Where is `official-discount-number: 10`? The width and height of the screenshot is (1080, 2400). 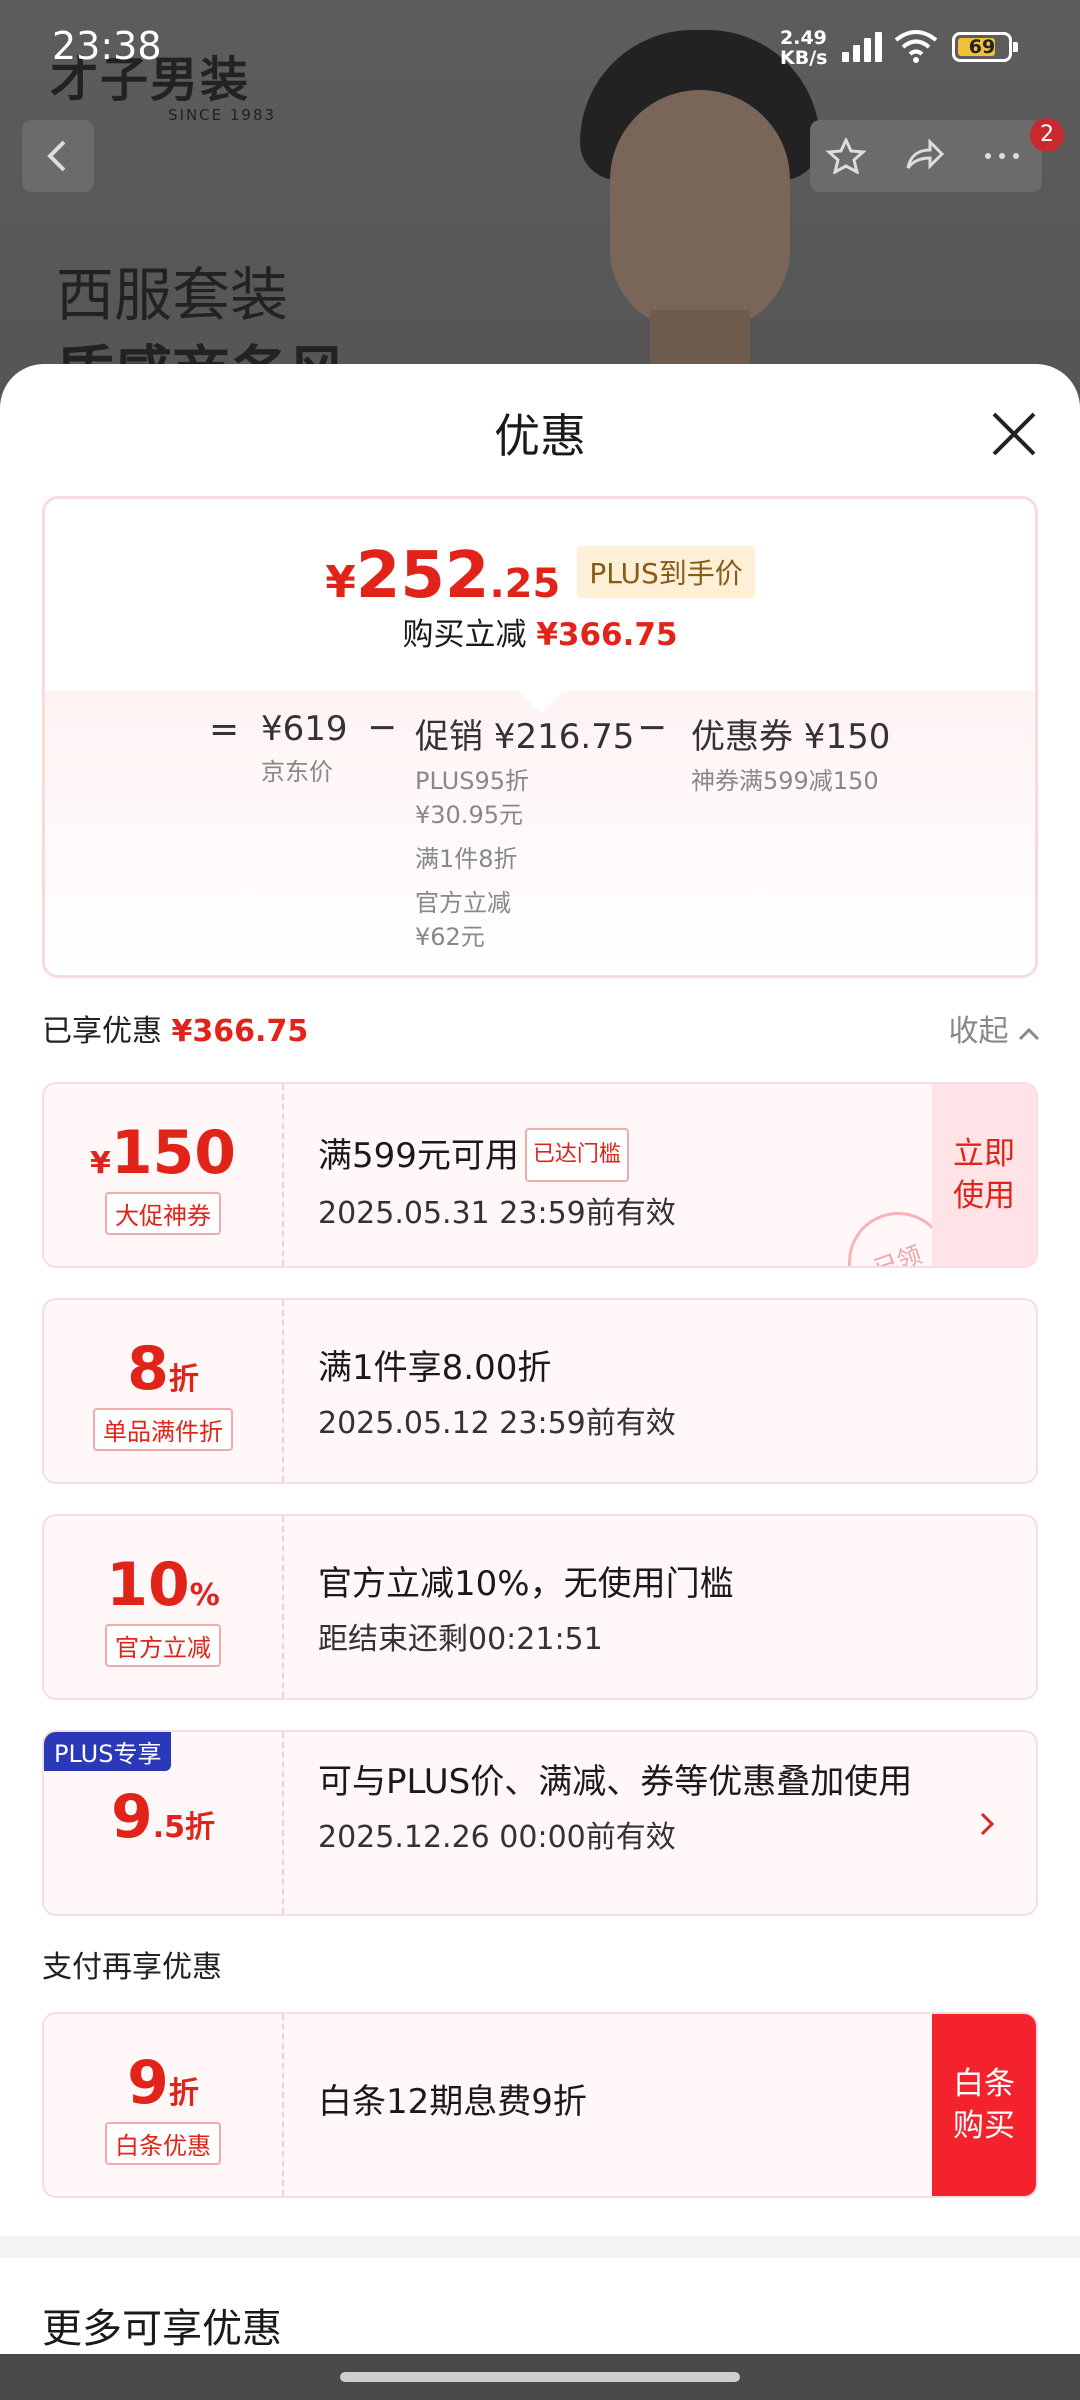 official-discount-number: 10 is located at coordinates (148, 1585).